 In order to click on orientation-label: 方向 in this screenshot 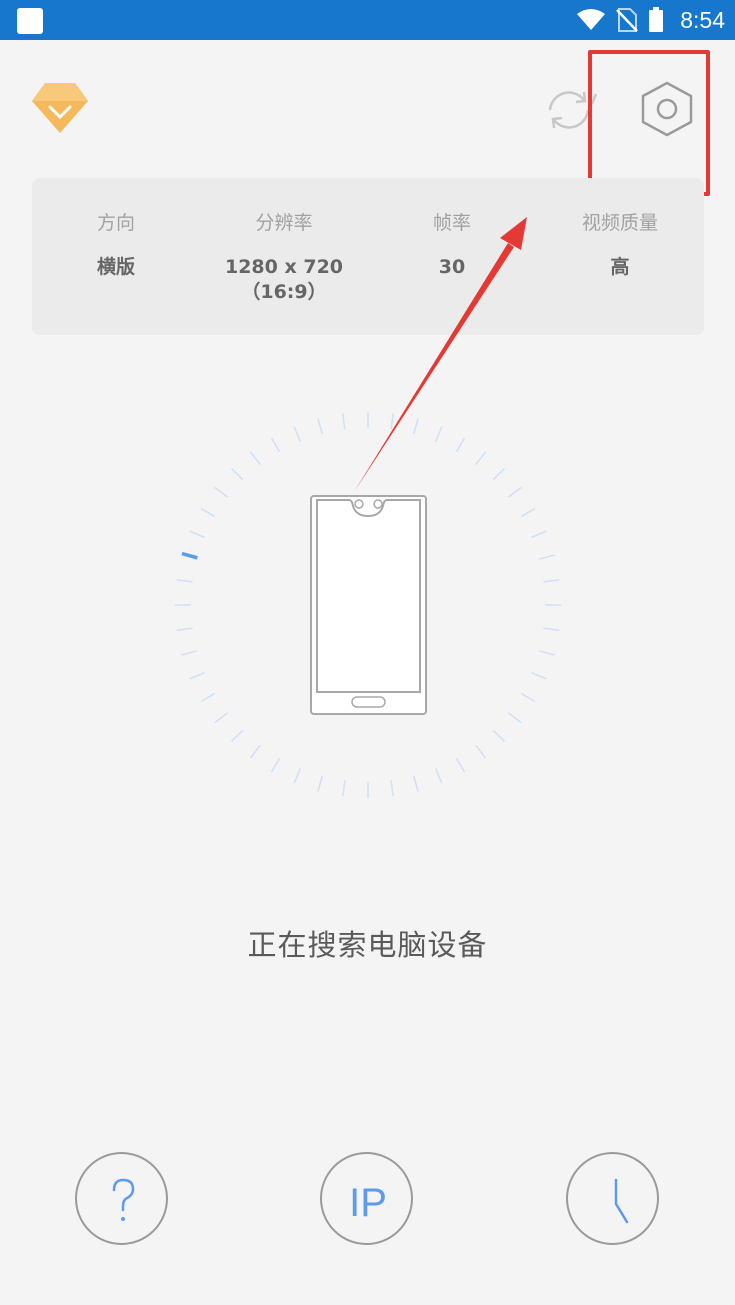, I will do `click(115, 223)`.